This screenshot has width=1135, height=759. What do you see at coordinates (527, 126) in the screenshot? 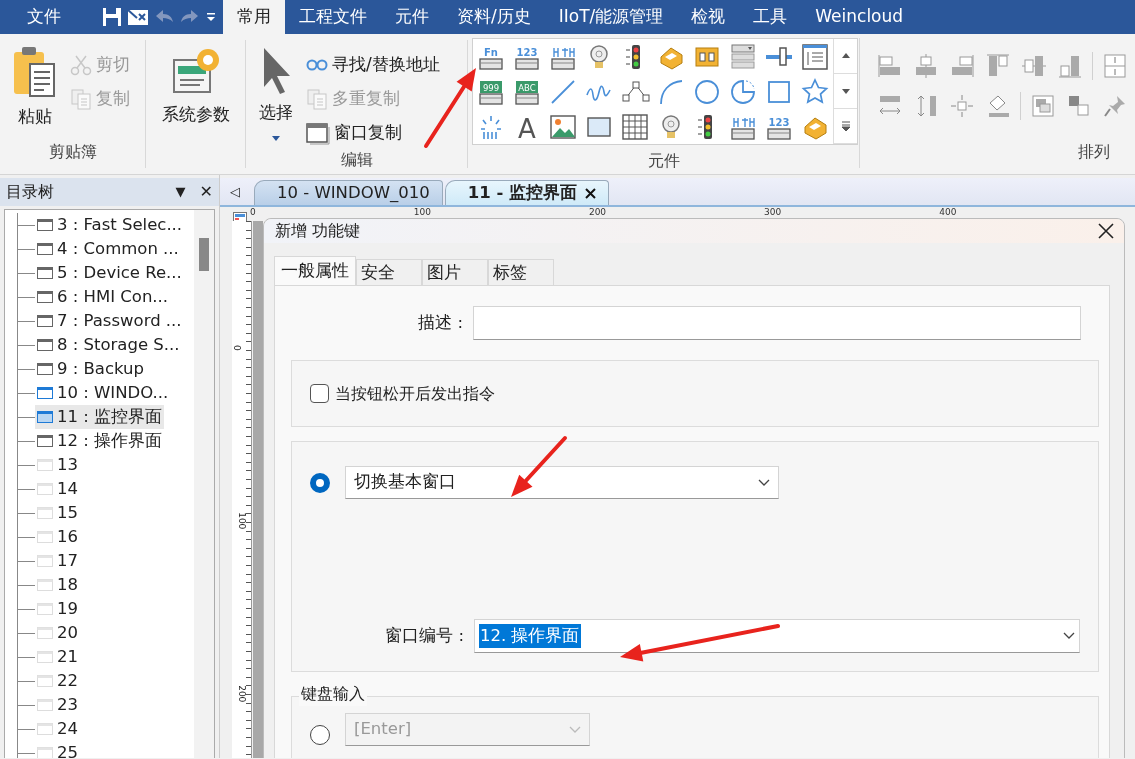
I see `text-icon: A` at bounding box center [527, 126].